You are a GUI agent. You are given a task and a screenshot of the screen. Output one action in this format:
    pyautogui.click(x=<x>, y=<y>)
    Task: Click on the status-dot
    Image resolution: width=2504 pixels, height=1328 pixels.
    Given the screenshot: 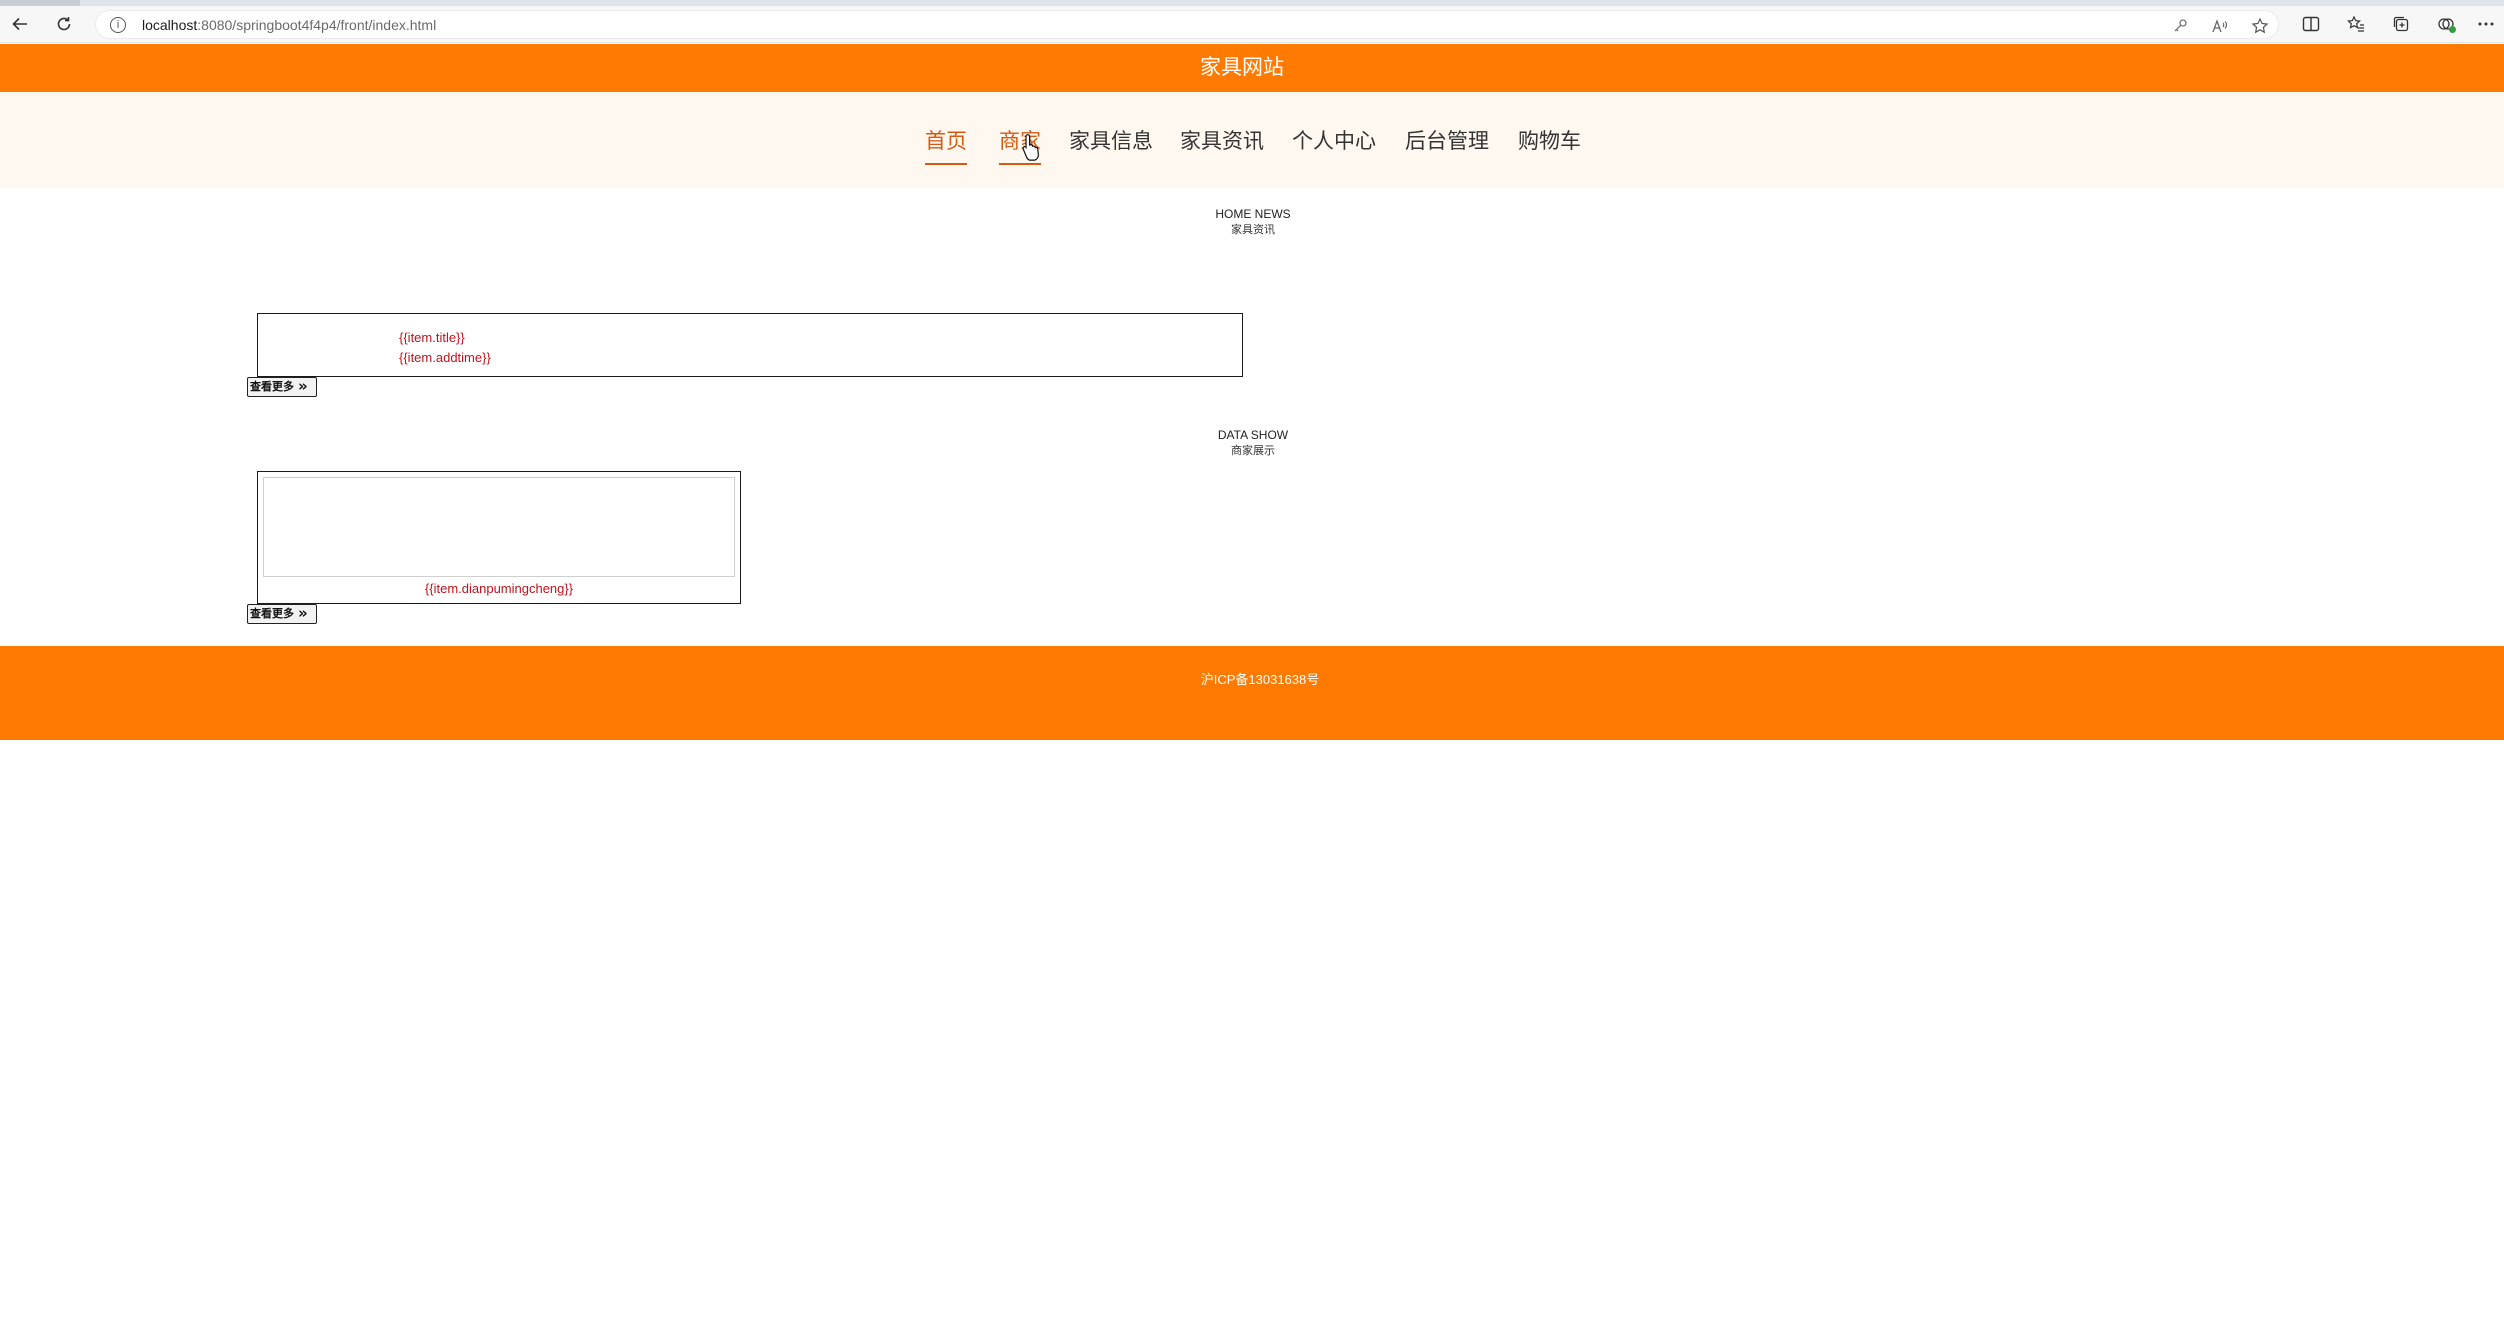 What is the action you would take?
    pyautogui.click(x=2452, y=29)
    